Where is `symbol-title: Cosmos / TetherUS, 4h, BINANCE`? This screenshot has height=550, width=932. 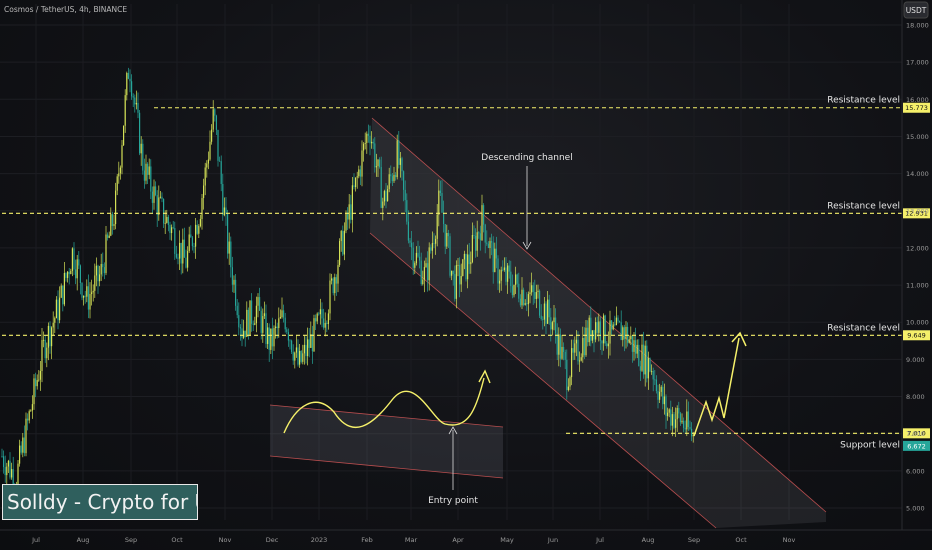
symbol-title: Cosmos / TetherUS, 4h, BINANCE is located at coordinates (65, 9).